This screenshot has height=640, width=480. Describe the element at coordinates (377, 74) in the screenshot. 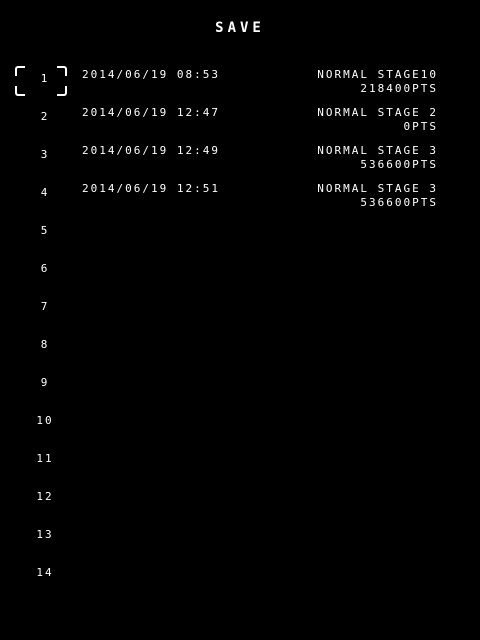

I see `save-stage: NORMAL STAGE10` at that location.